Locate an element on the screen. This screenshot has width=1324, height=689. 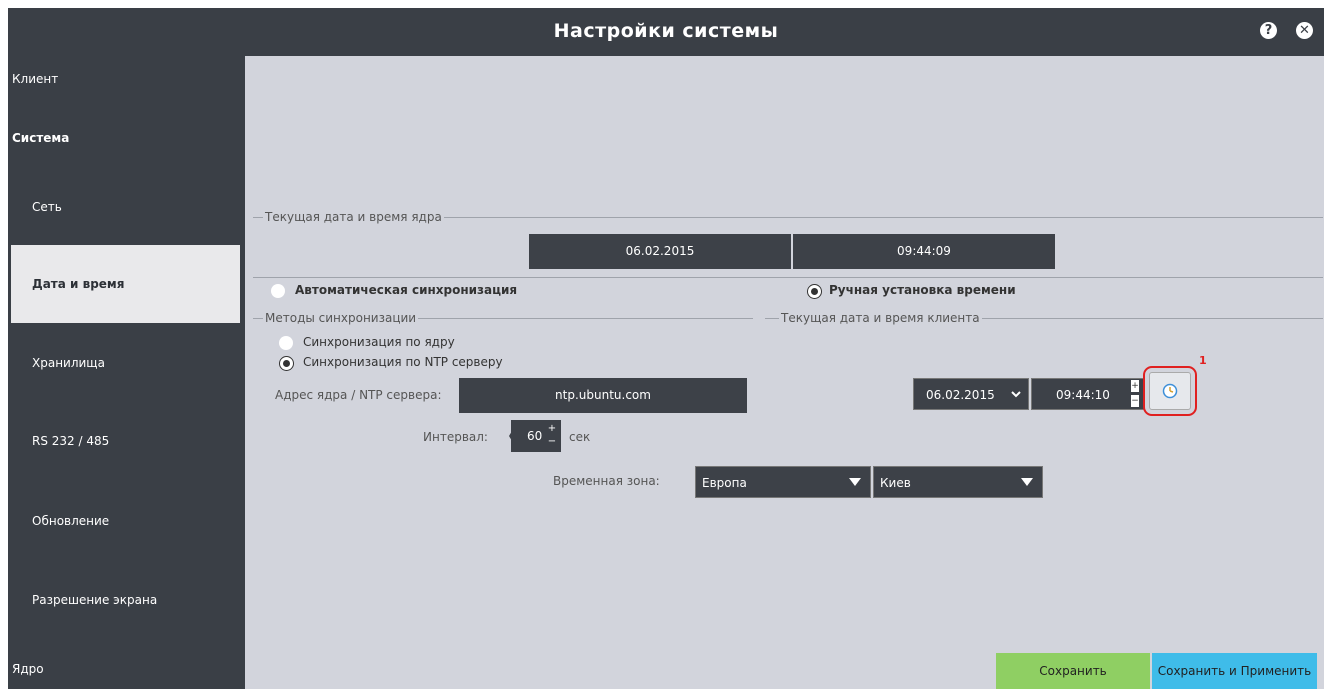
timezone-region-select: Европа is located at coordinates (783, 482).